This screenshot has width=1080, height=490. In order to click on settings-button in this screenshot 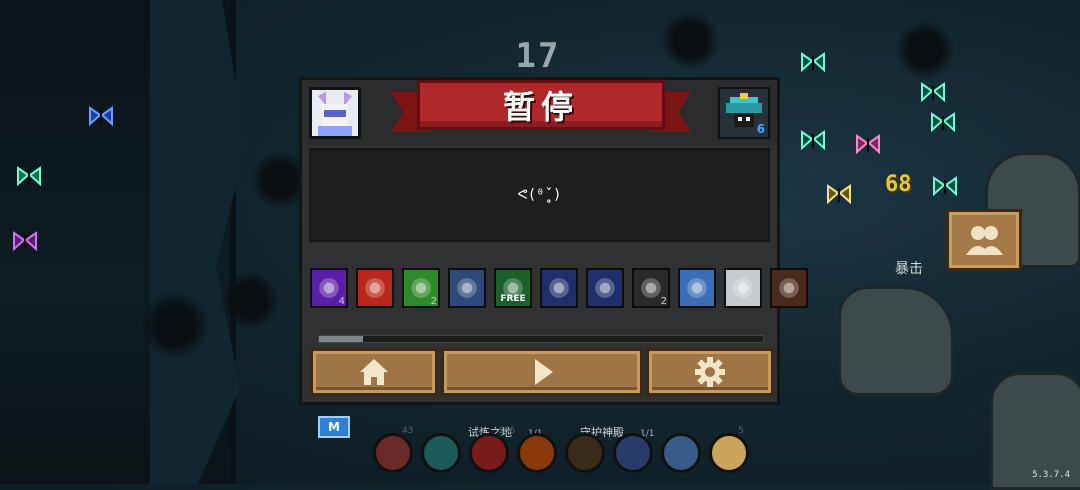, I will do `click(710, 372)`.